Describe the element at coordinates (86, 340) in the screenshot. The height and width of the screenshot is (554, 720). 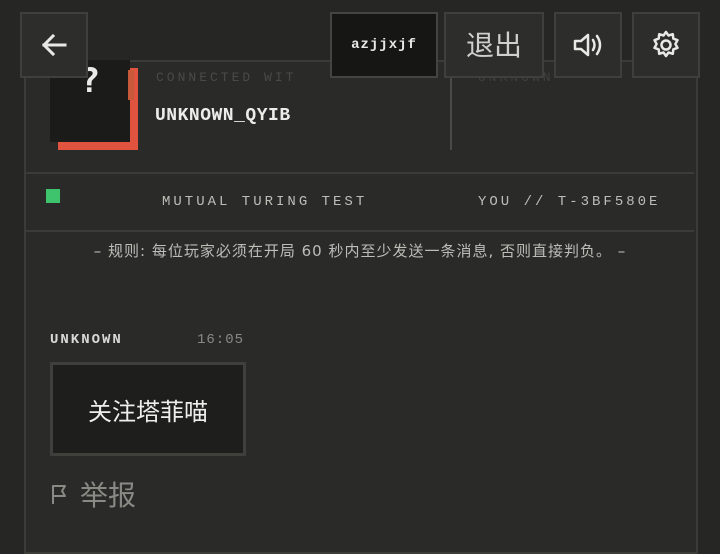
I see `message-sender: UNKNOWN` at that location.